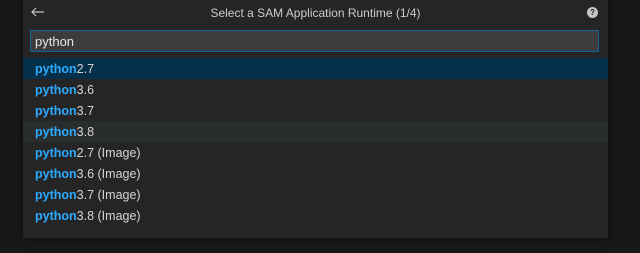 This screenshot has width=640, height=253. I want to click on item-label: 3.7 (Image), so click(108, 194).